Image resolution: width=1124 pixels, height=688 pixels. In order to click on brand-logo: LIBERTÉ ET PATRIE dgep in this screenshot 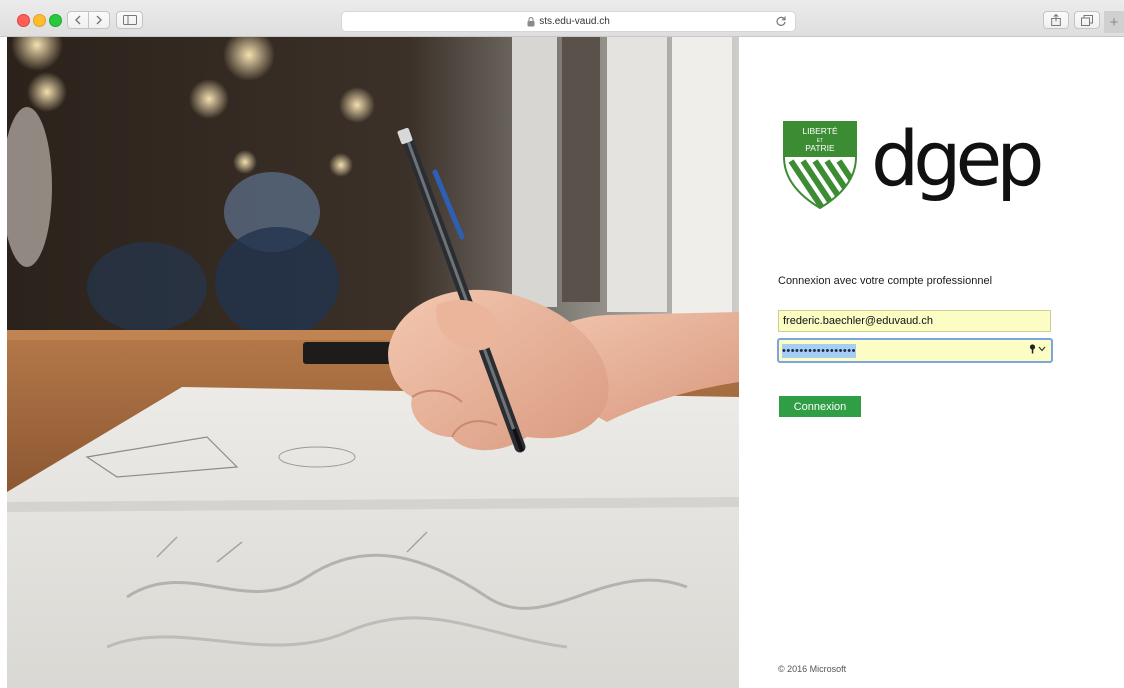, I will do `click(914, 161)`.